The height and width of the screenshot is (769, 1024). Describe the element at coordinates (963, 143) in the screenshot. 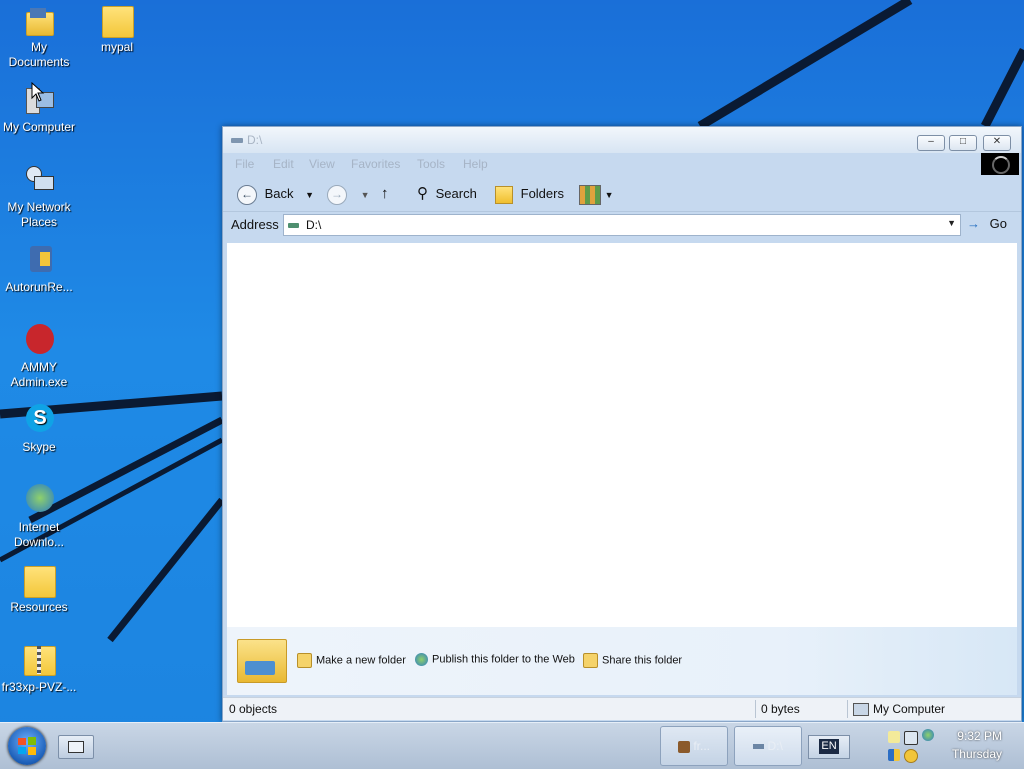

I see `maximize-button: □` at that location.